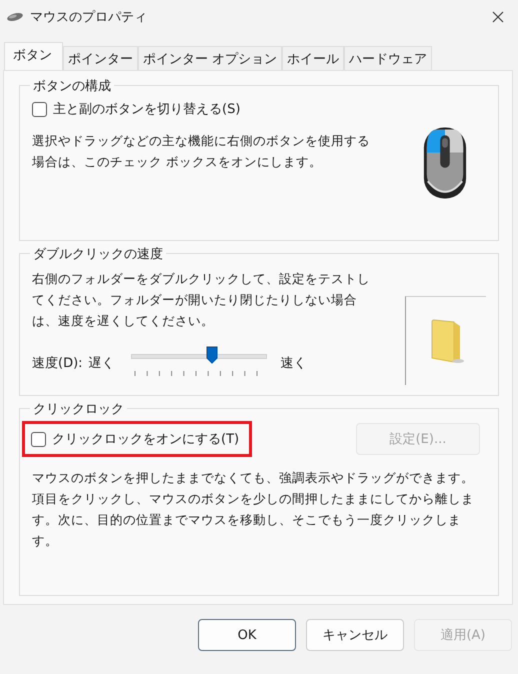  Describe the element at coordinates (201, 300) in the screenshot. I see `description-text: 右側のフォルダーをダブルクリックして、設定をテストしてください。フォルダーが開いたり閉じたりしない場合は、速度を遅くしてください。` at that location.